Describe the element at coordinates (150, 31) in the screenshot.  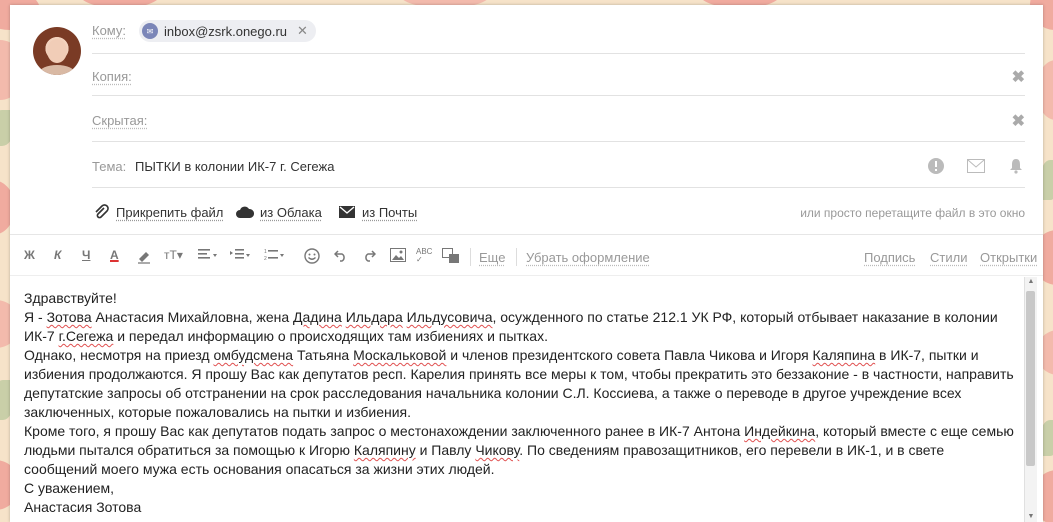
I see `recipient-avatar-icon: ✉` at that location.